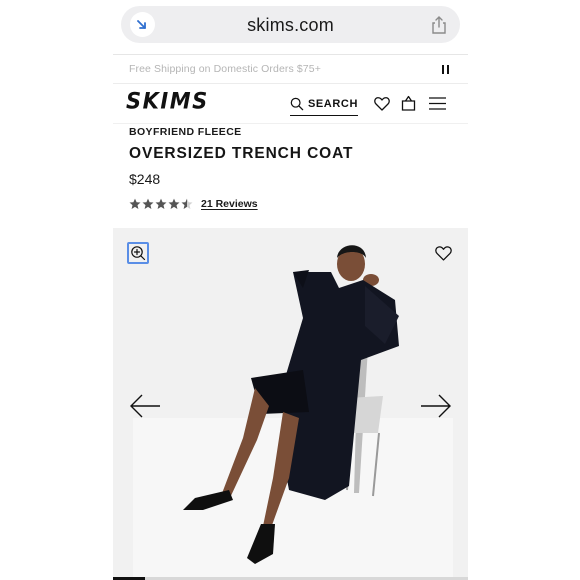  I want to click on arrow-left-icon, so click(145, 408).